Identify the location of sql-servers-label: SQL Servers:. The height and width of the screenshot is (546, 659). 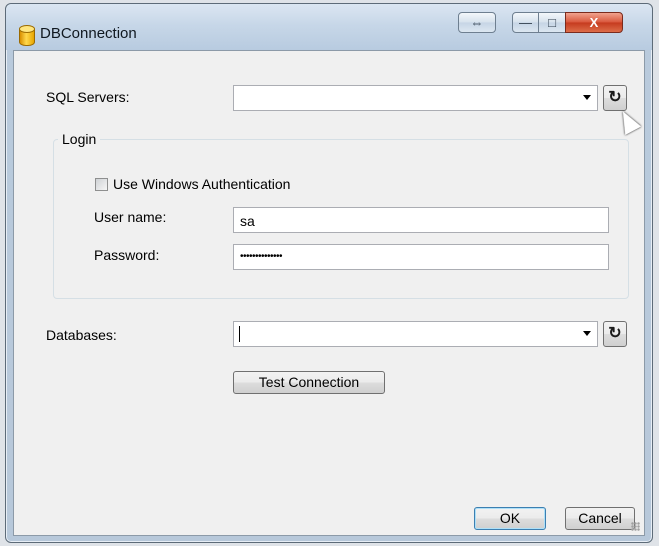
(88, 97).